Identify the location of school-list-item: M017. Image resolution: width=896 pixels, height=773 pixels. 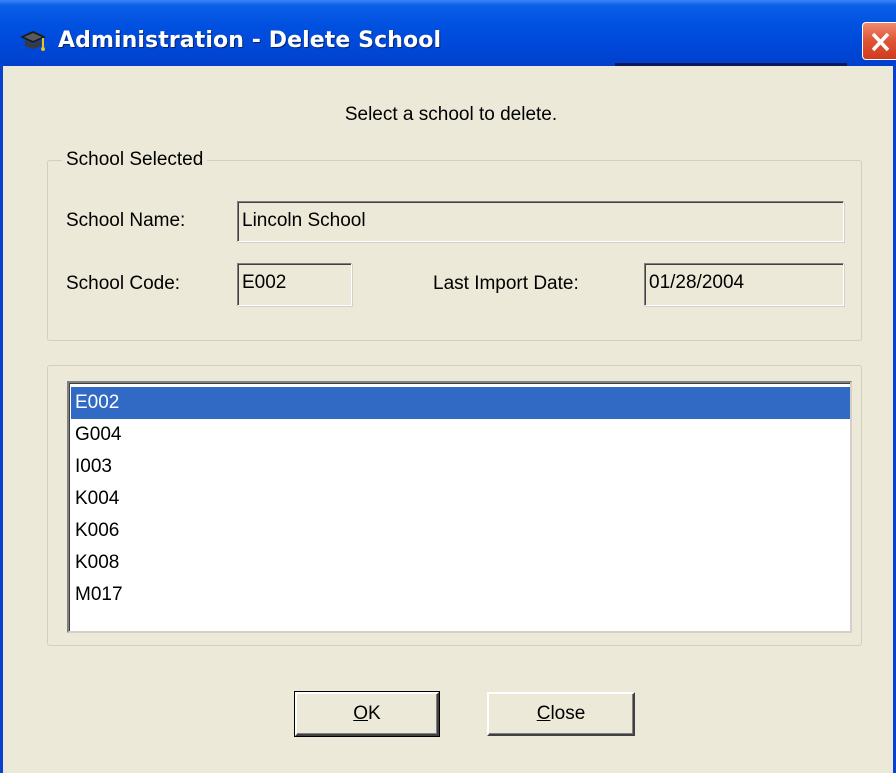
(460, 595).